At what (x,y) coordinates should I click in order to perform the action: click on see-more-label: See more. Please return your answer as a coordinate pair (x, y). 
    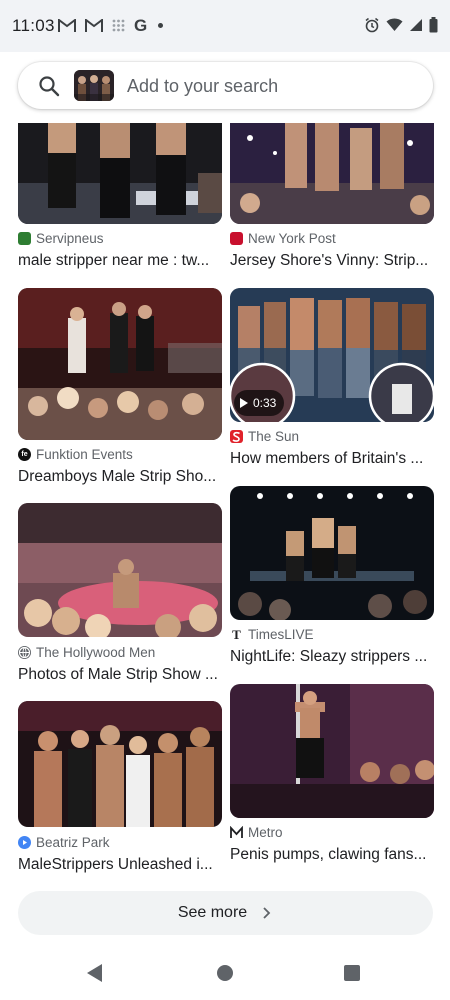
    Looking at the image, I should click on (212, 912).